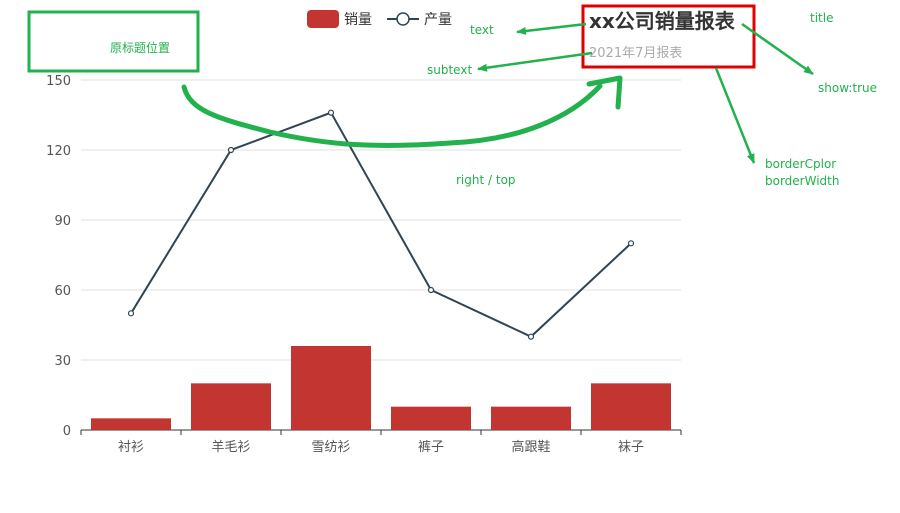  I want to click on x-axis: 衬衫 羊毛衫 雪纺衫 裤子 高跟鞋 袜子, so click(381, 442).